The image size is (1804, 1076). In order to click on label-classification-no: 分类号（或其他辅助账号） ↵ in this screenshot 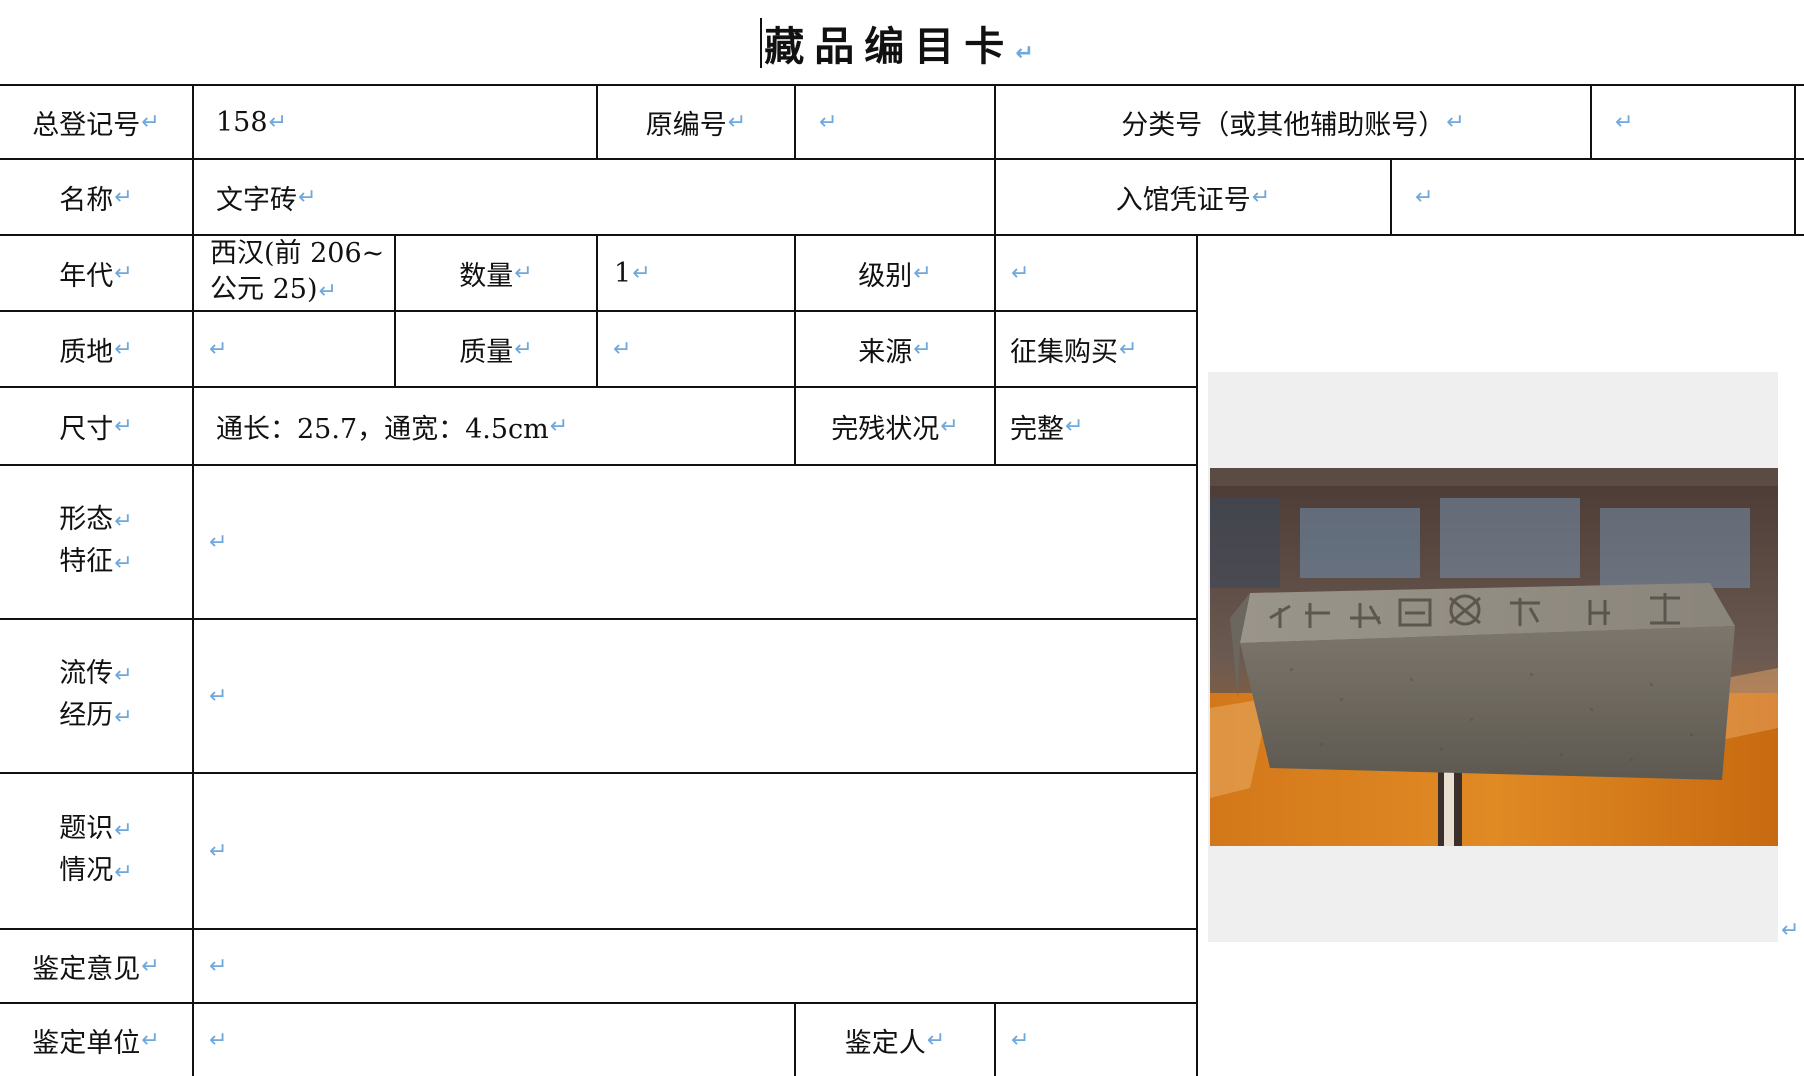, I will do `click(1293, 125)`.